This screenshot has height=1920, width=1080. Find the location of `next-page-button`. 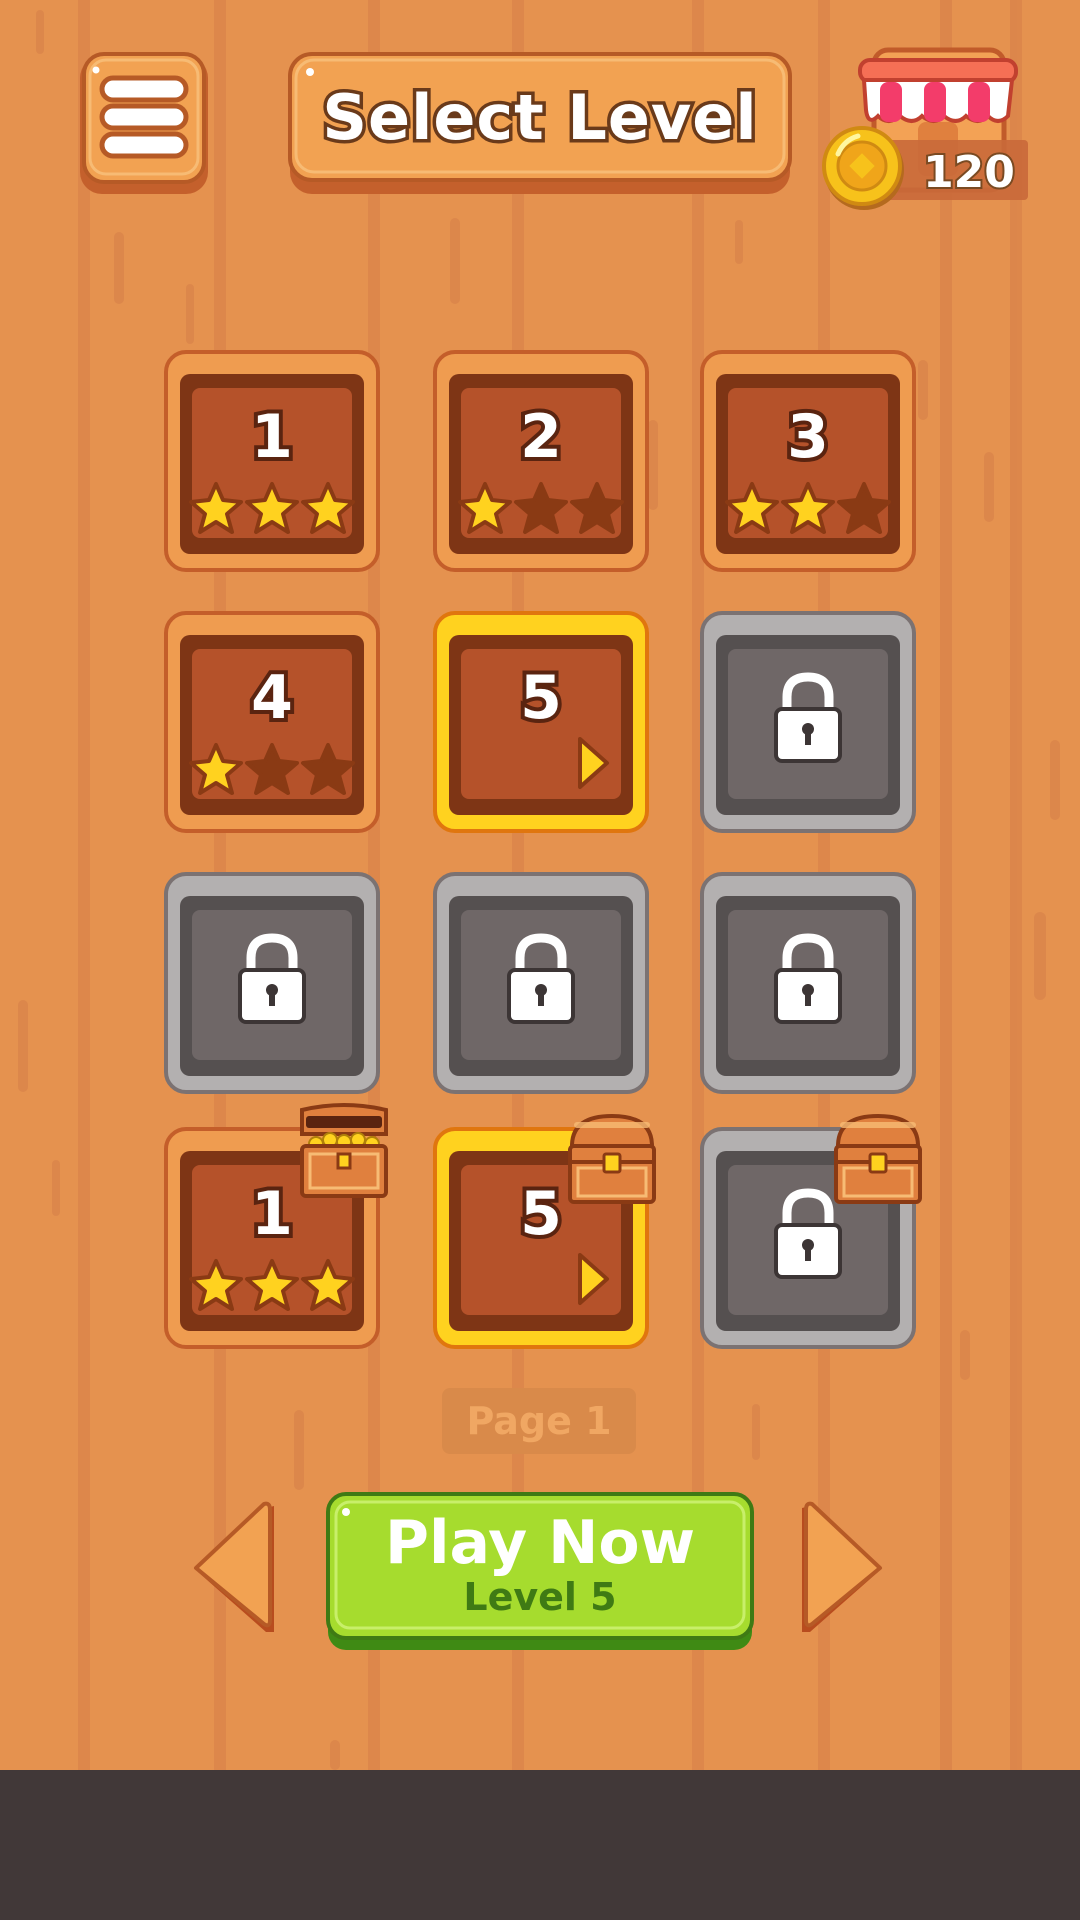

next-page-button is located at coordinates (841, 1569).